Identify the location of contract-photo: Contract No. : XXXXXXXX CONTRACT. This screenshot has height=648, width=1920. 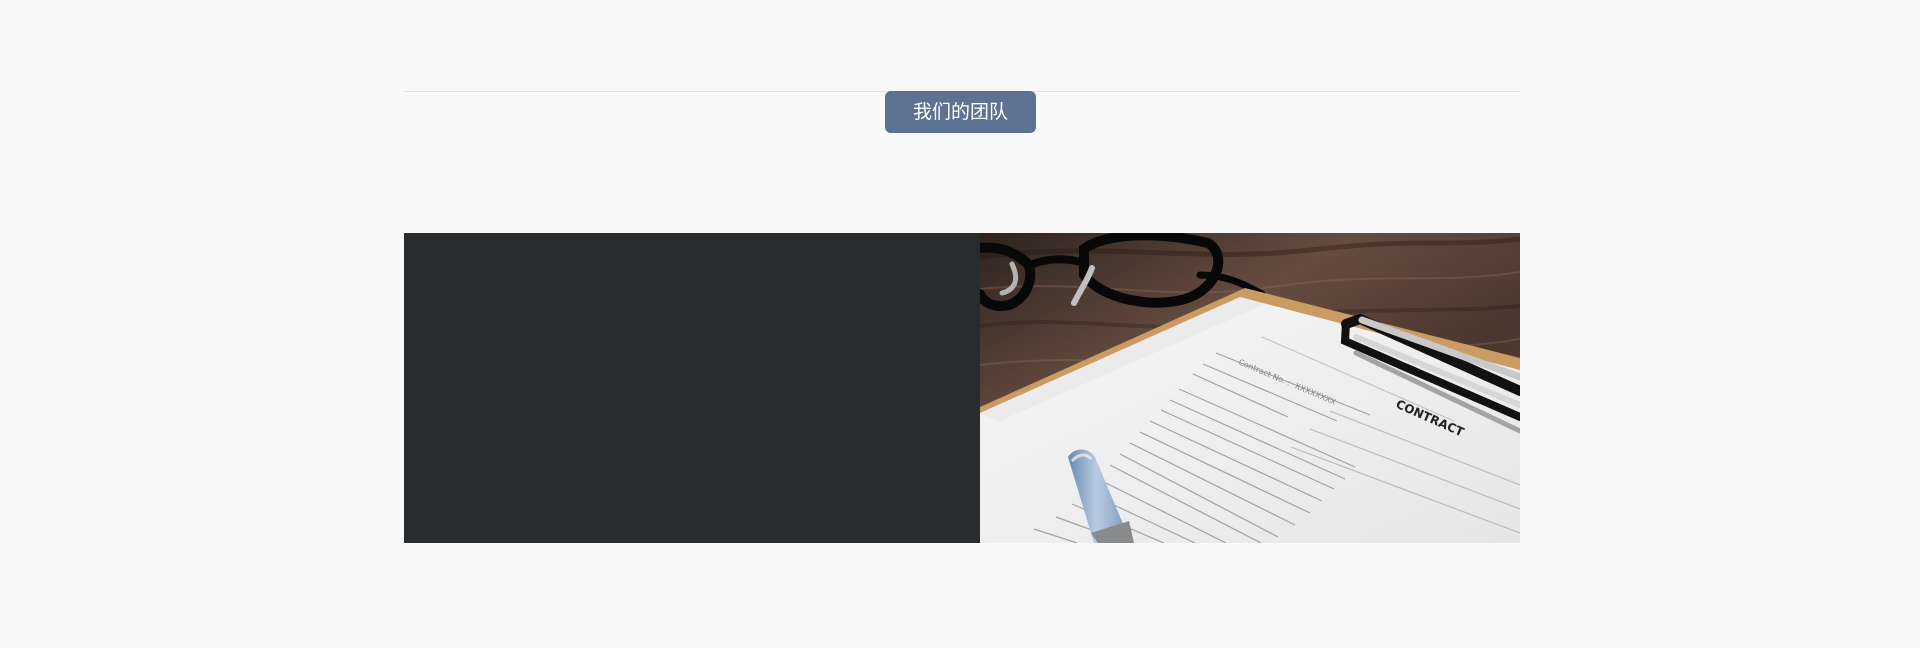
(1250, 388).